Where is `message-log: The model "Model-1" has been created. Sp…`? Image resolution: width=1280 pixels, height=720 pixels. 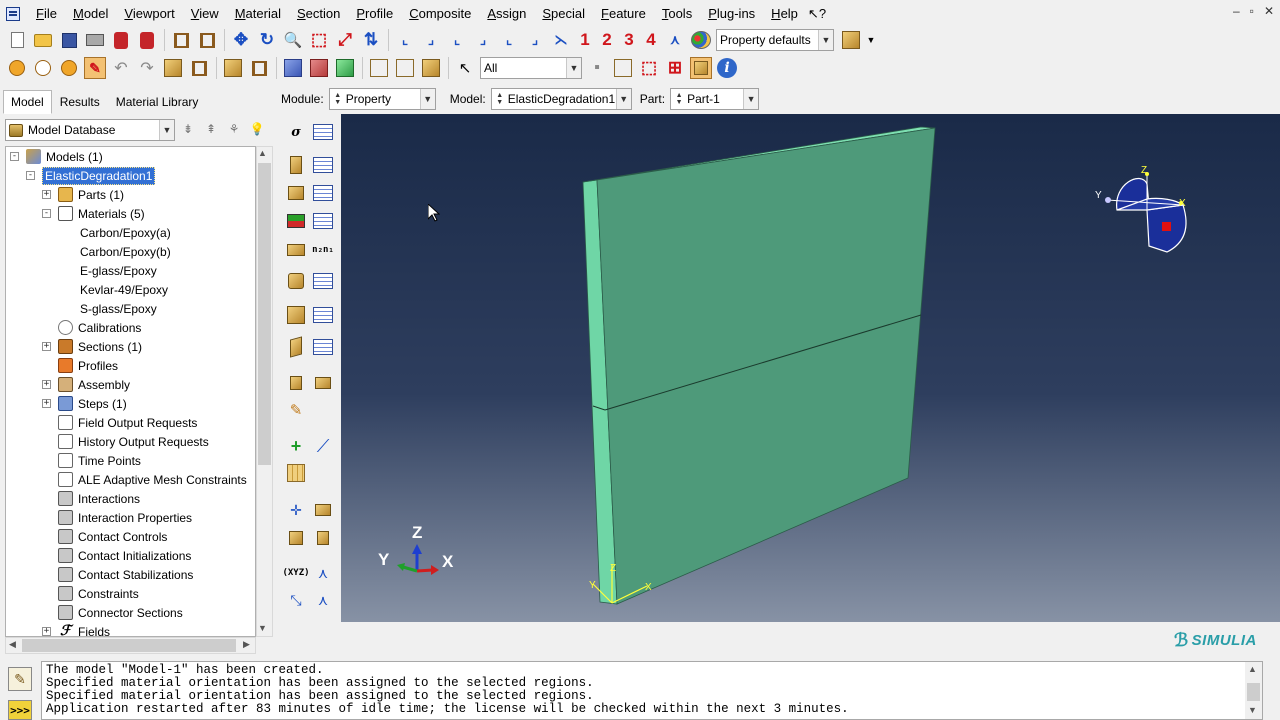
message-log: The model "Model-1" has been created. Sp… is located at coordinates (652, 690).